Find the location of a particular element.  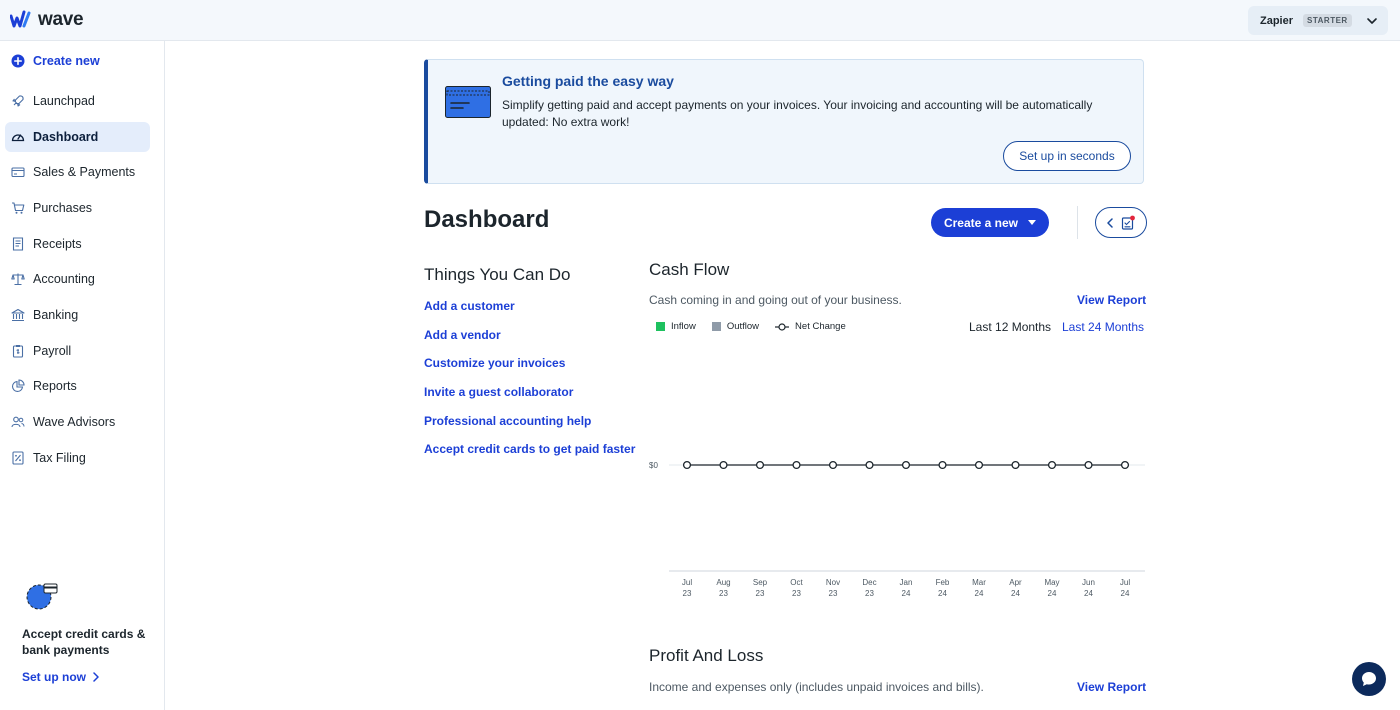

customize-invoices-link: Customize your invoices is located at coordinates (529, 370).